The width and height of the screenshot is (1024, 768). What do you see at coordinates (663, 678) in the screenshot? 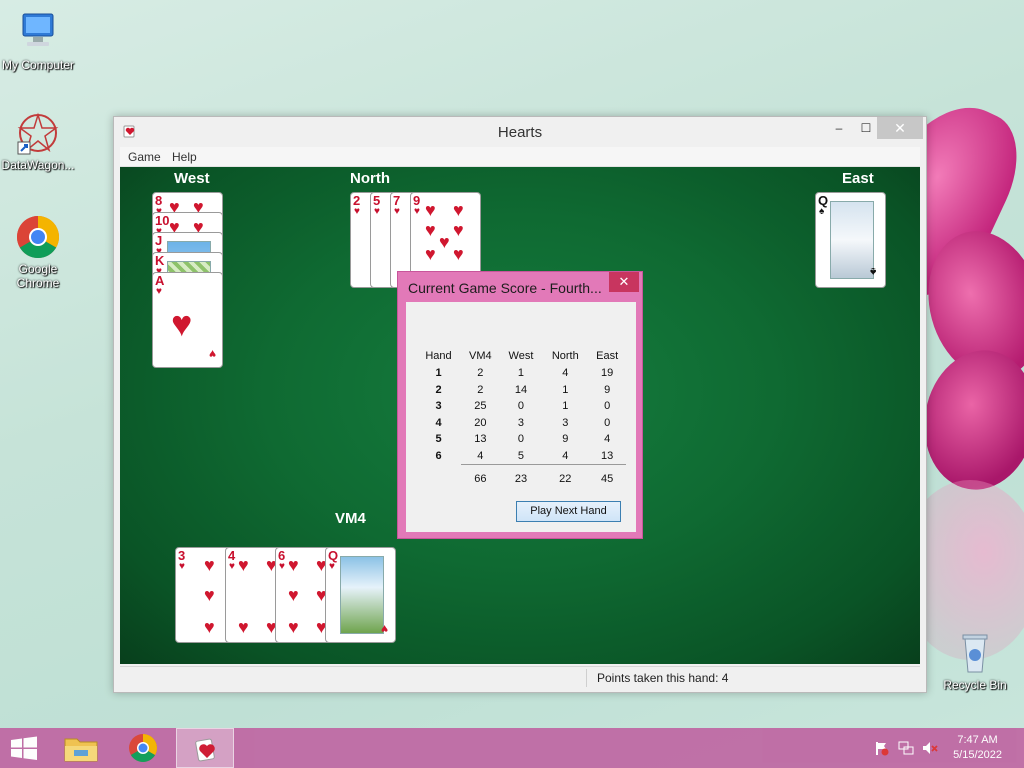
I see `points-taken-status: Points taken this hand: 4` at bounding box center [663, 678].